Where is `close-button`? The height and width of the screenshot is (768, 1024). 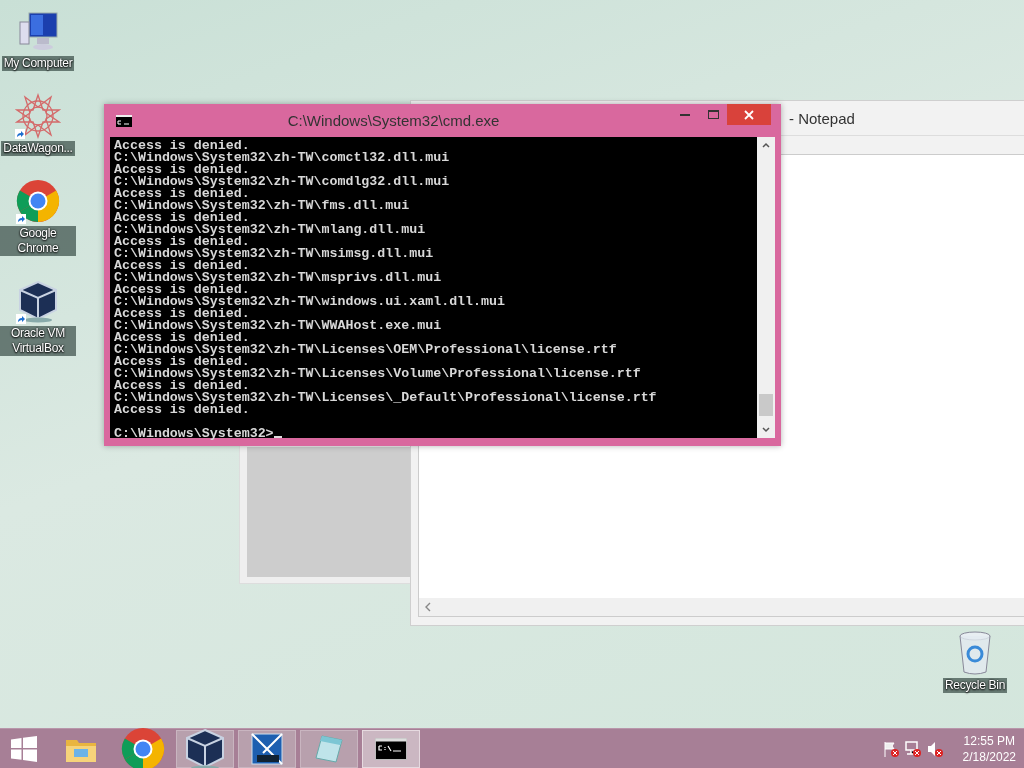
close-button is located at coordinates (749, 114).